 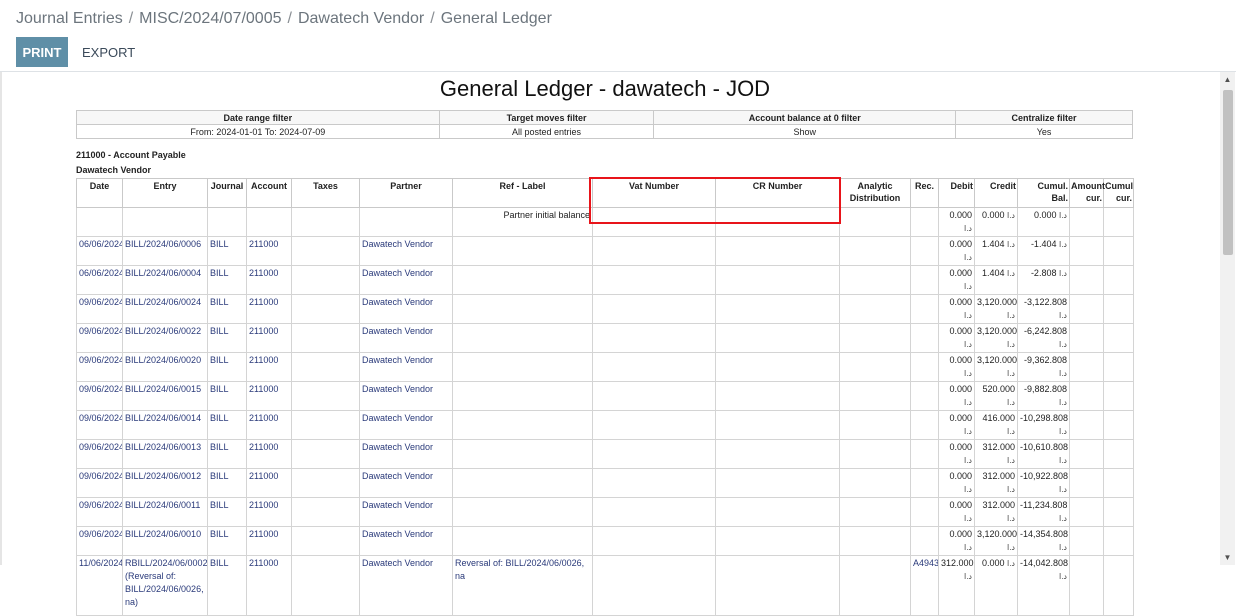 I want to click on cell-entry: BILL/2024/06/0014, so click(x=165, y=425).